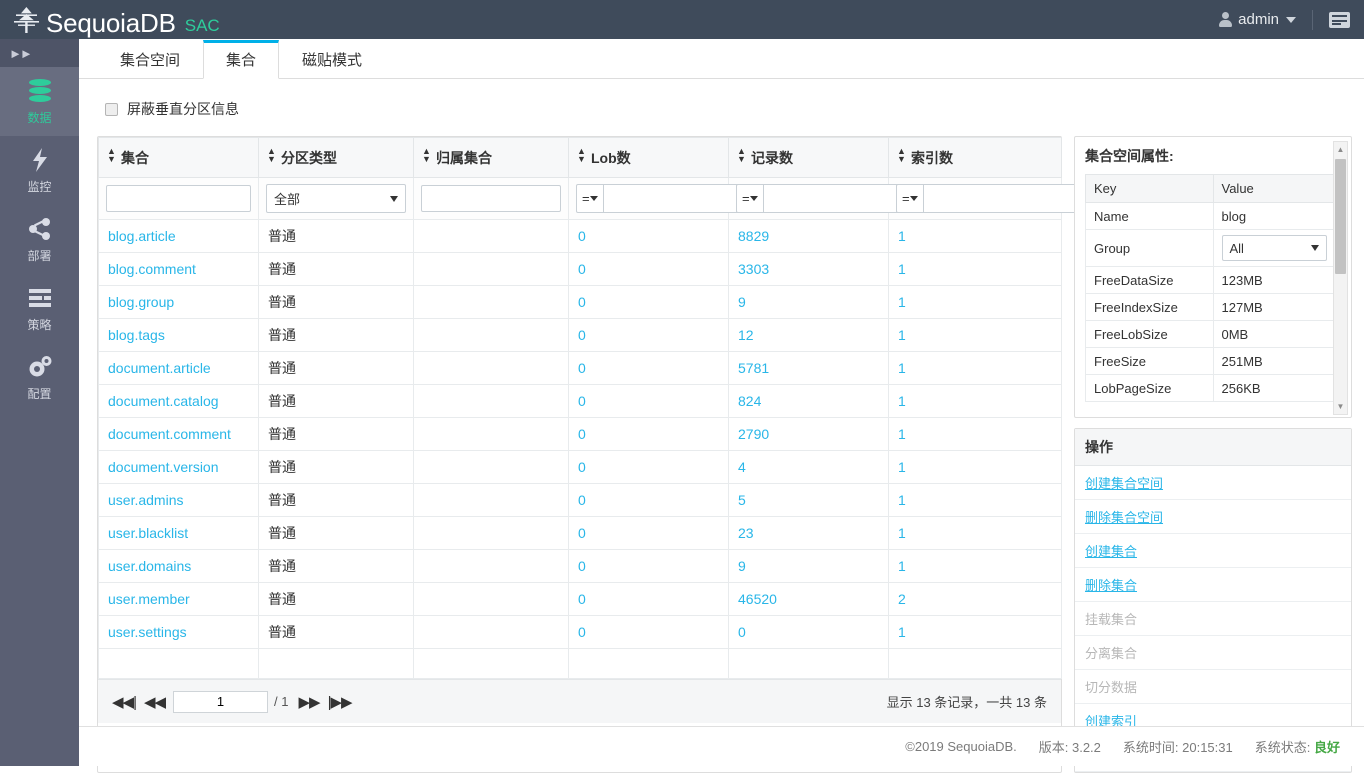 This screenshot has height=773, width=1364. I want to click on cell-collection-link: blog.tags, so click(136, 335).